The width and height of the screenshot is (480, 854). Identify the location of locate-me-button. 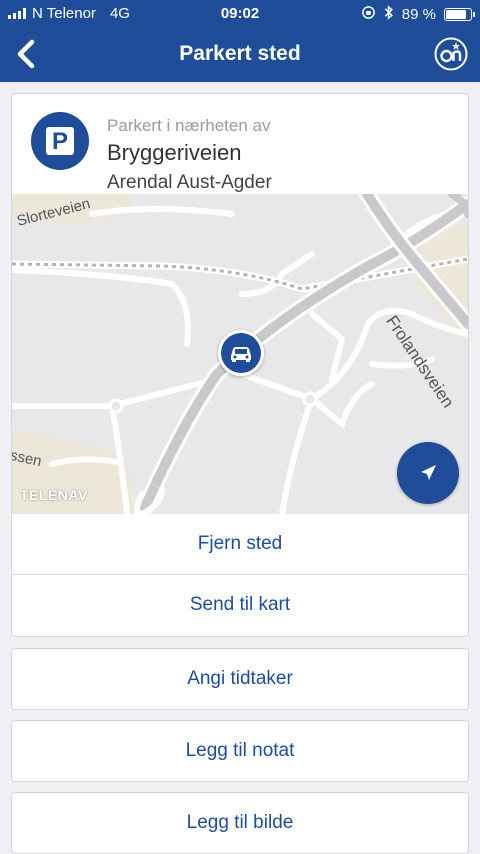
(428, 473).